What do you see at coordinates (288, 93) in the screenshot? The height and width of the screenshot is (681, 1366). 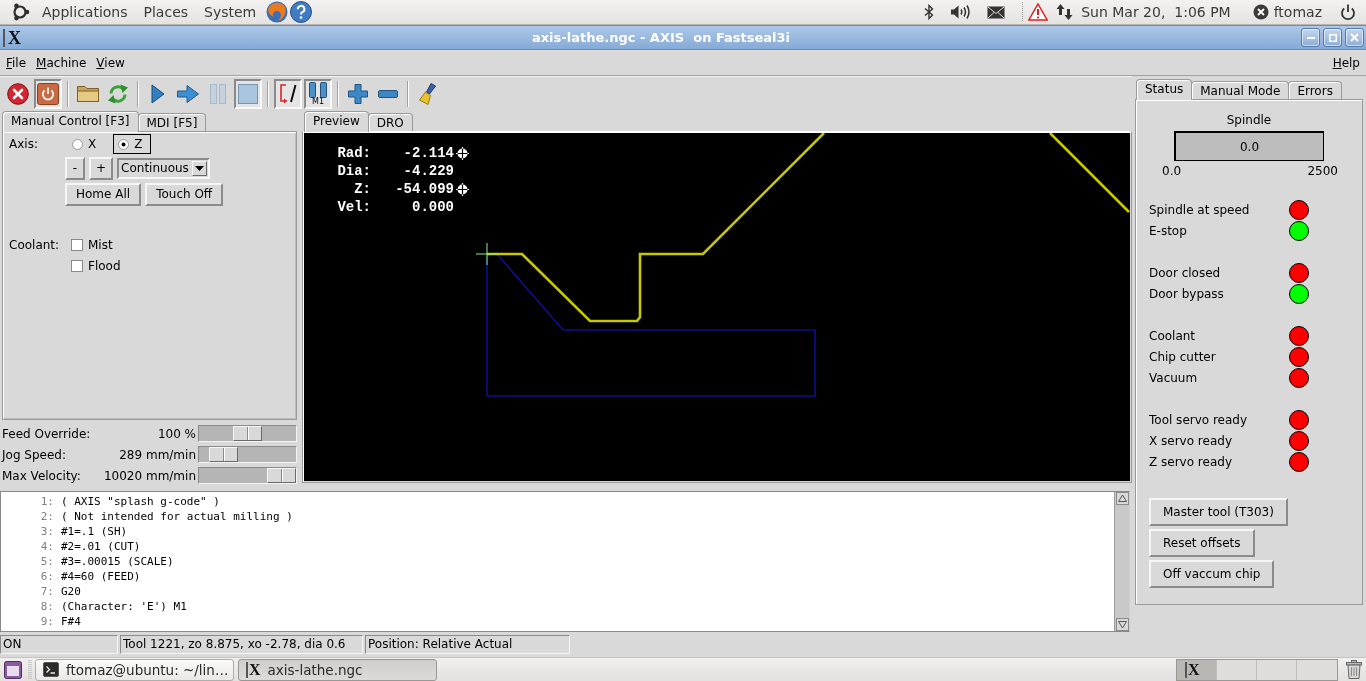 I see `block-delete-button` at bounding box center [288, 93].